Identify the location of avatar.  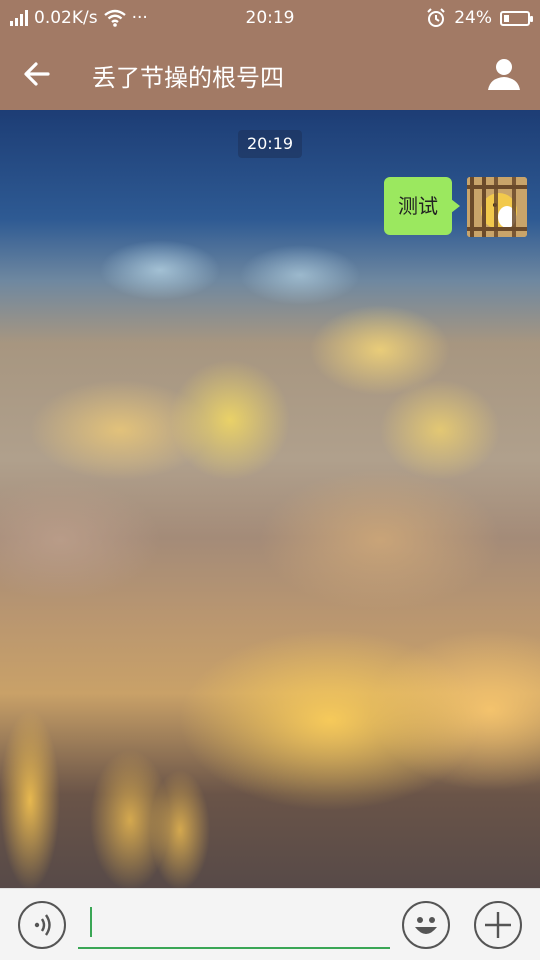
(497, 207).